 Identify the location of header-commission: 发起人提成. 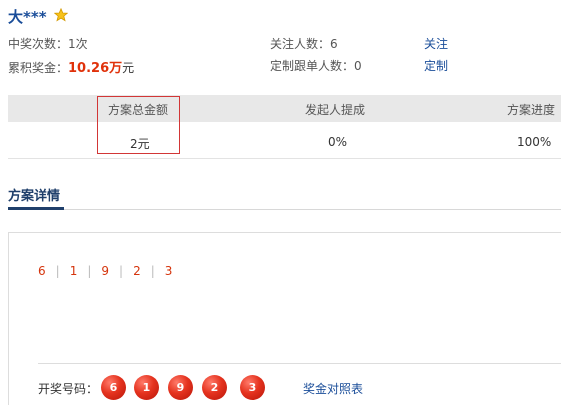
(335, 110).